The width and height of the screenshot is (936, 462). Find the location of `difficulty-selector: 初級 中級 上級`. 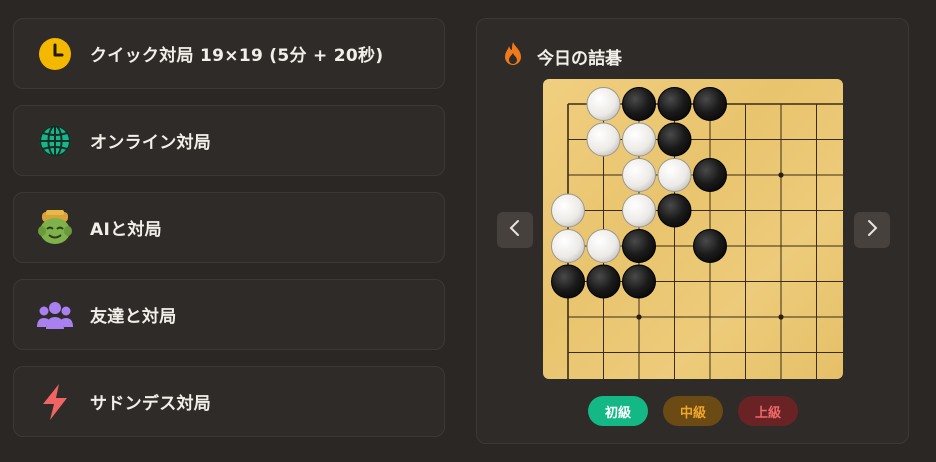

difficulty-selector: 初級 中級 上級 is located at coordinates (693, 411).